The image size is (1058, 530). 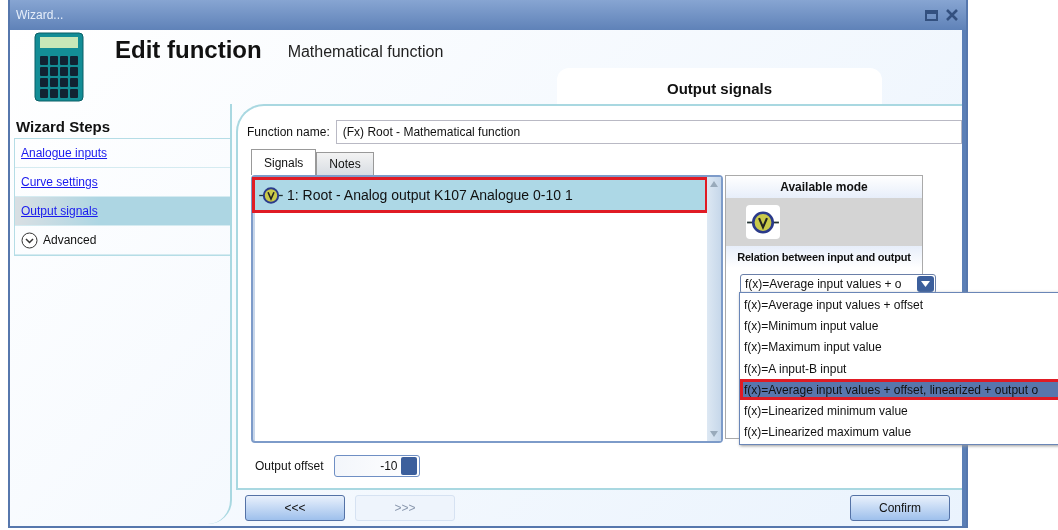 What do you see at coordinates (899, 411) in the screenshot?
I see `dropdown-option: f(x)=Linearized minimum value` at bounding box center [899, 411].